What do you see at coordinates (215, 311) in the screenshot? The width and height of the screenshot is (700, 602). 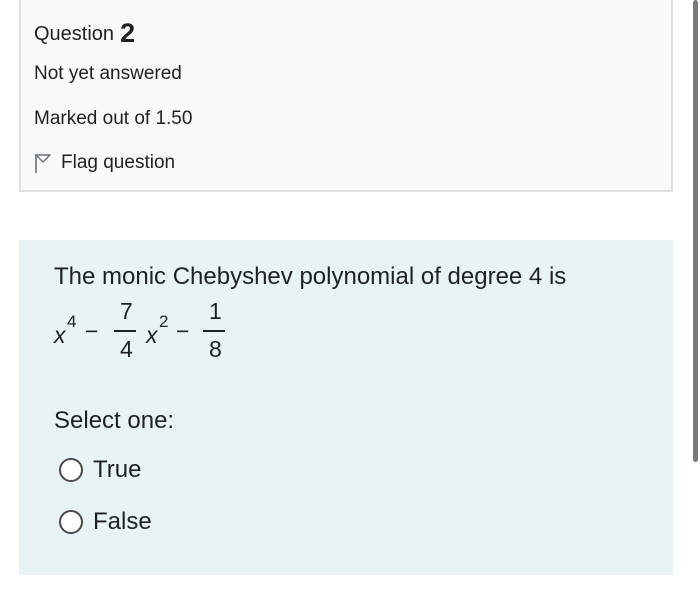 I see `formula-frac2-numerator: 1` at bounding box center [215, 311].